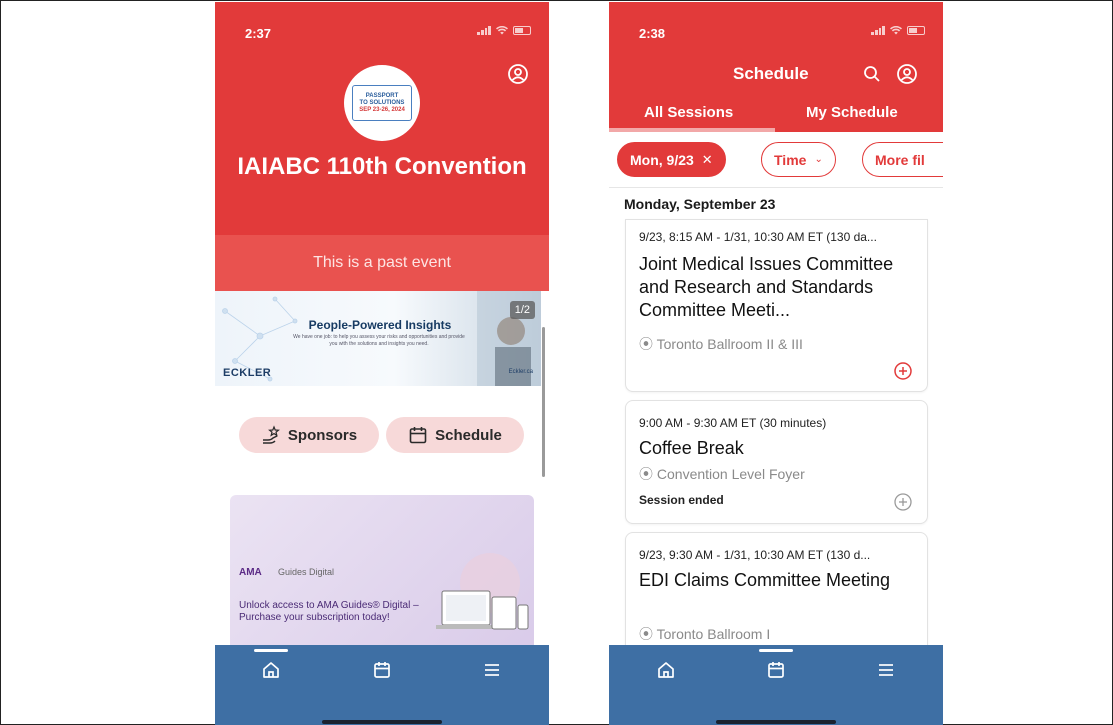  Describe the element at coordinates (382, 263) in the screenshot. I see `past-event-banner: This is a past event` at that location.